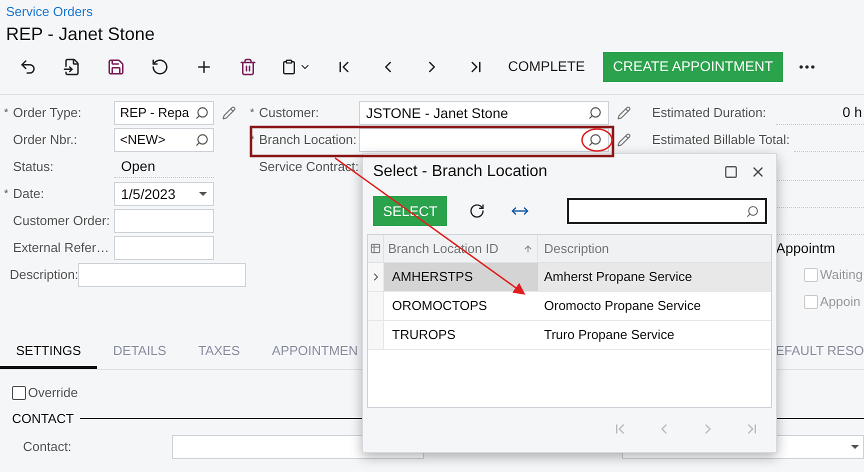 Image resolution: width=864 pixels, height=472 pixels. Describe the element at coordinates (841, 275) in the screenshot. I see `checkbox-label: Waiting` at that location.